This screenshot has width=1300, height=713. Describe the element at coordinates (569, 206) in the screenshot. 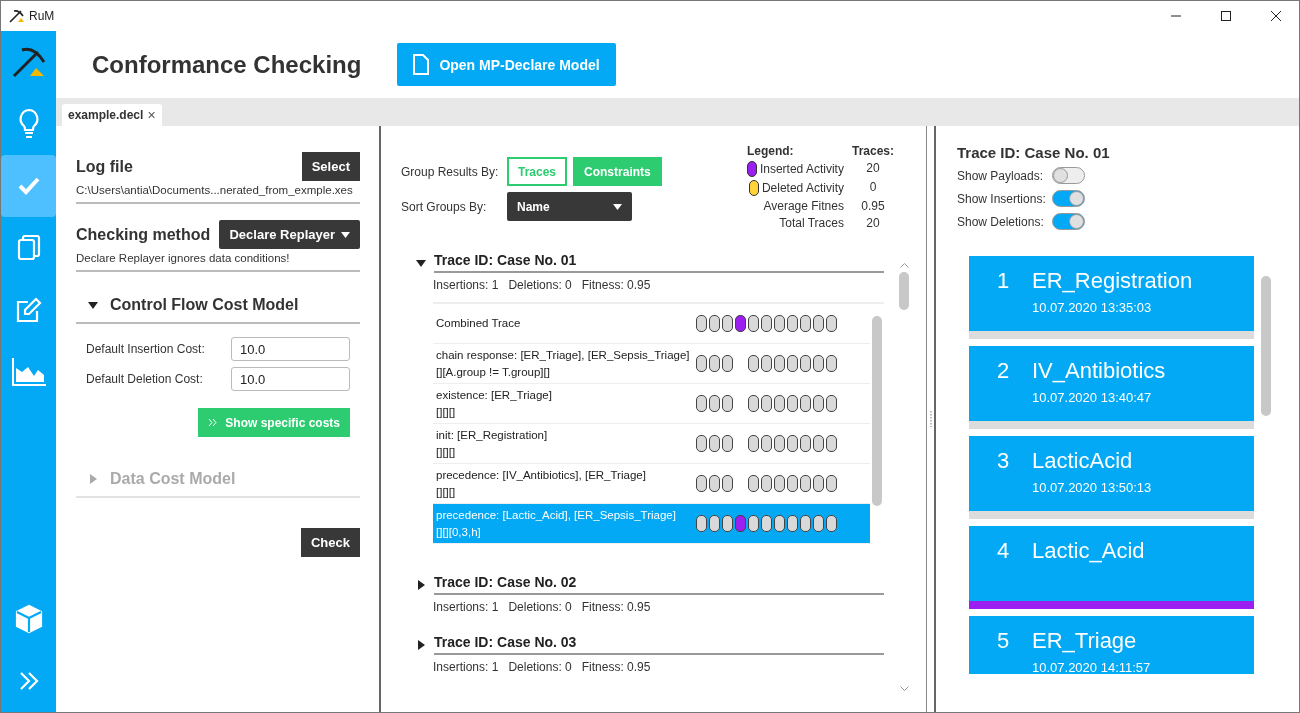

I see `sort-dropdown: Name` at that location.